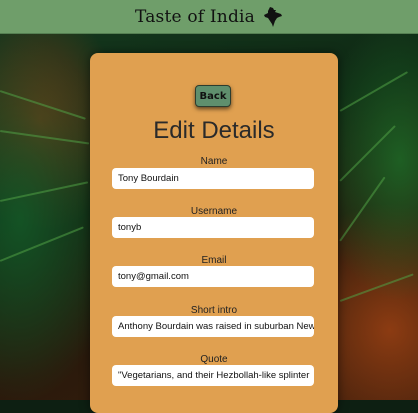 The height and width of the screenshot is (413, 418). What do you see at coordinates (213, 227) in the screenshot?
I see `username-field: tonyb` at bounding box center [213, 227].